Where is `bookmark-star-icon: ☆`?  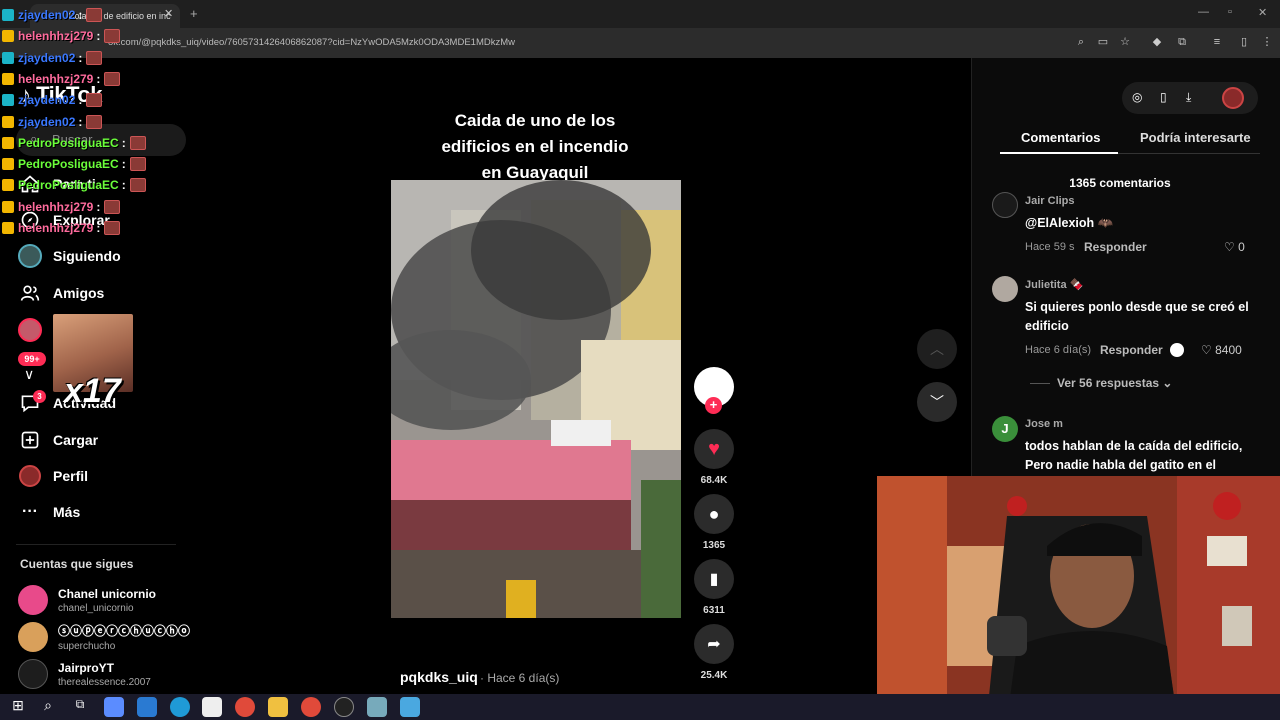
bookmark-star-icon: ☆ is located at coordinates (1125, 42).